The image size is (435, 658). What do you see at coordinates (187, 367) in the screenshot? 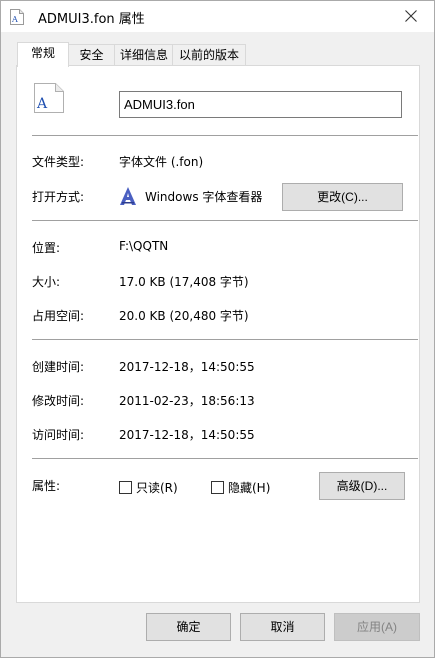
I see `created-value: 2017-12-18，14:50:55` at bounding box center [187, 367].